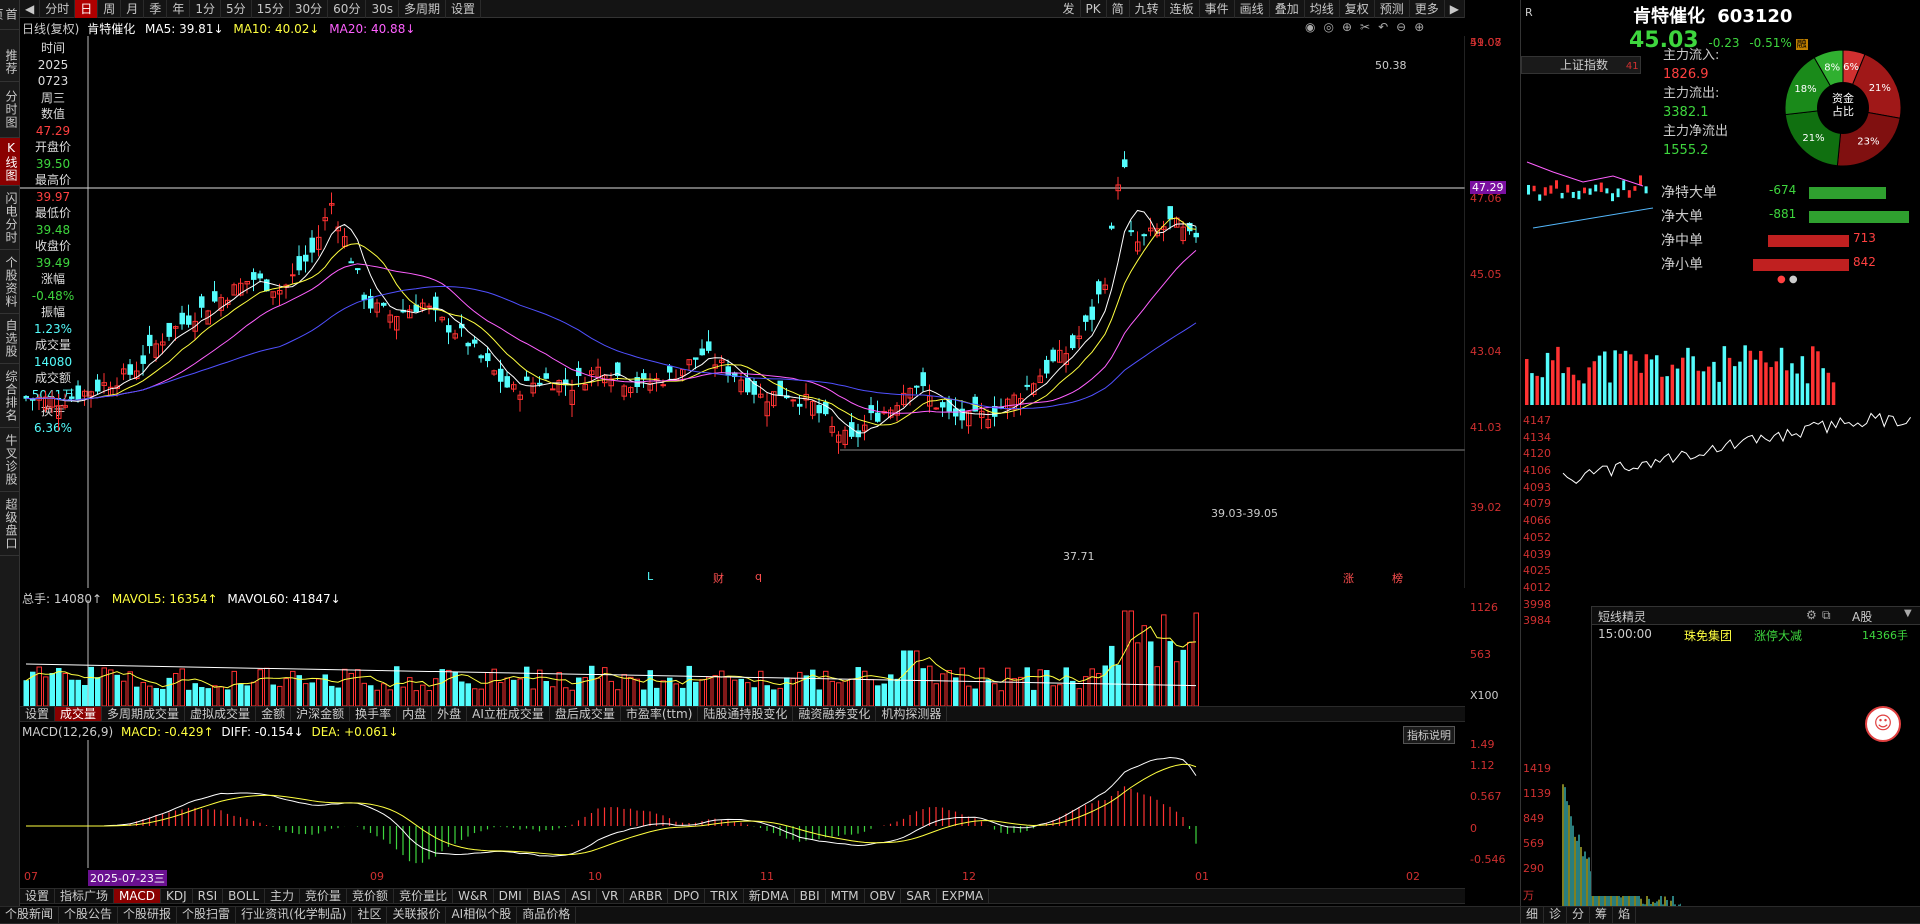 Image resolution: width=1920 pixels, height=924 pixels. Describe the element at coordinates (508, 714) in the screenshot. I see `indicator-tab: AI立桩成交量` at that location.